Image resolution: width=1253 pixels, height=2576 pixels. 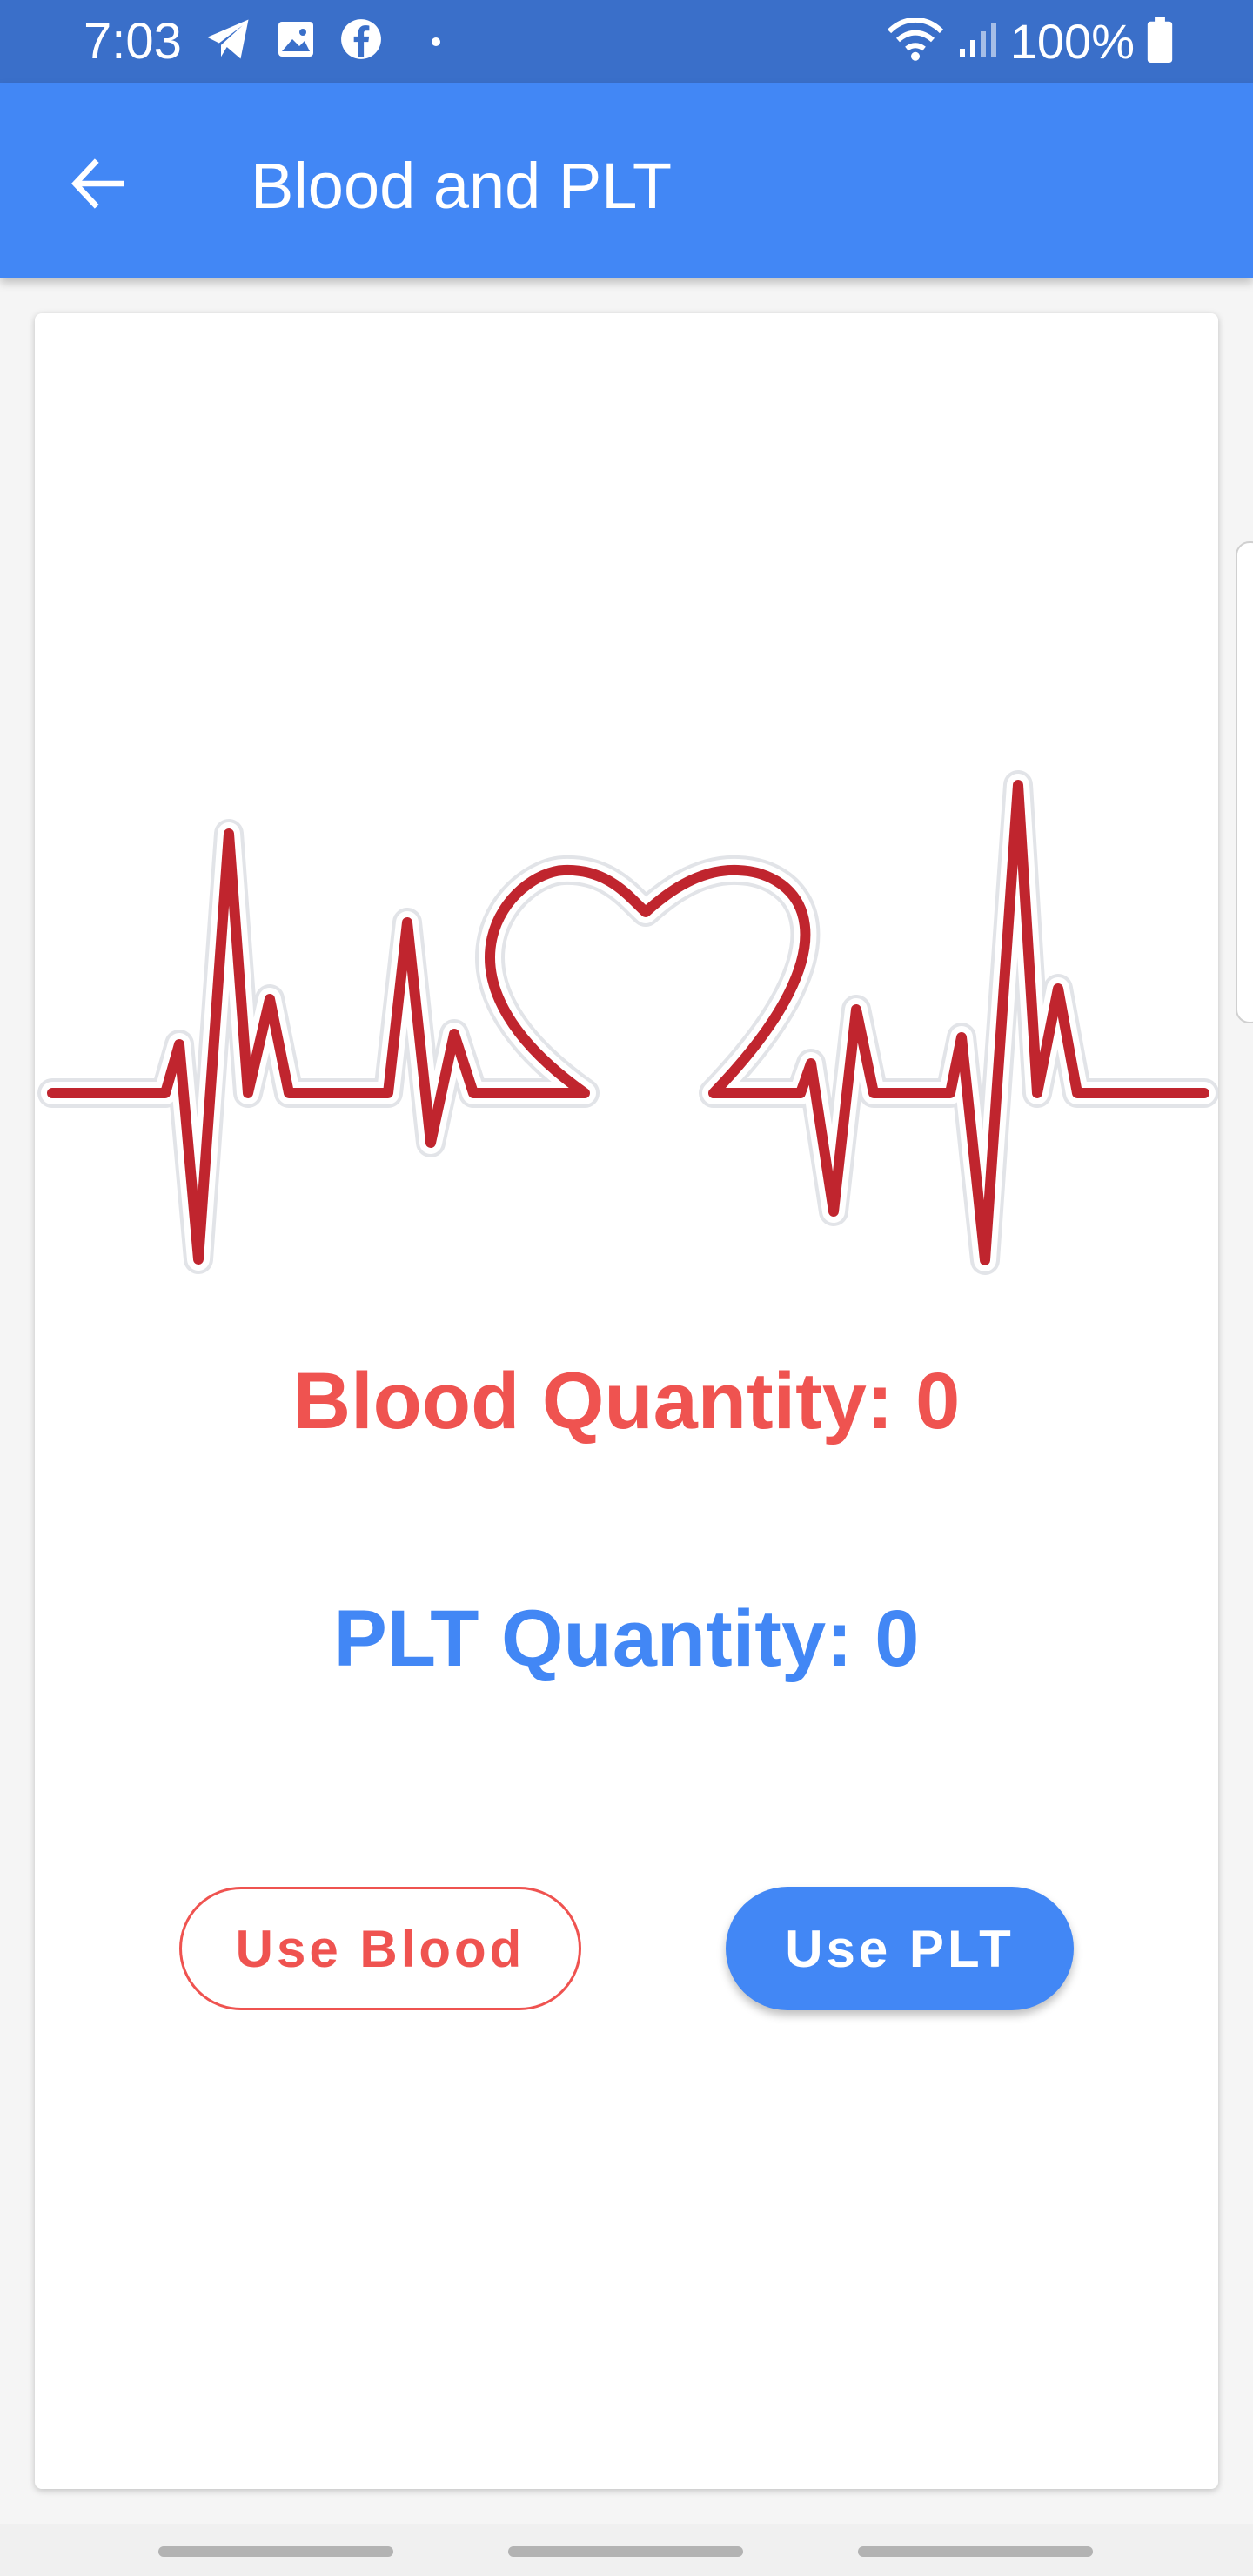 I want to click on status-bar: 7:03 100%, so click(x=626, y=41).